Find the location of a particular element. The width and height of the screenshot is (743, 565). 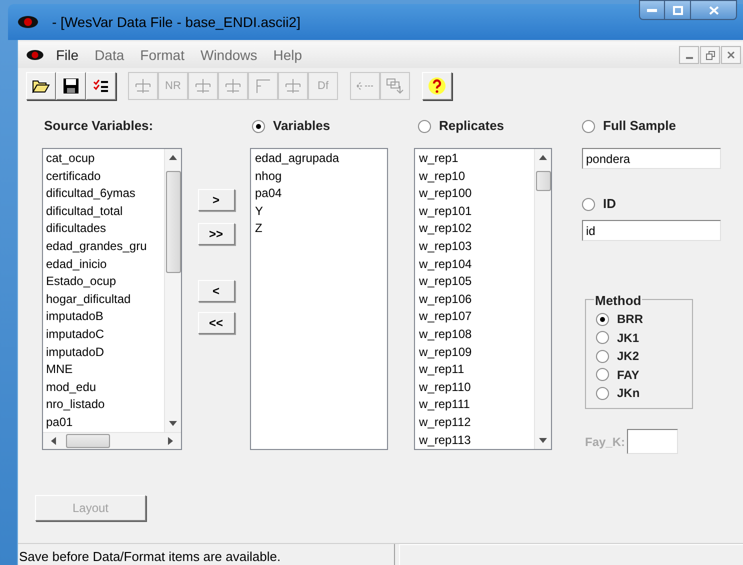

method-option-label: FAY is located at coordinates (628, 375).